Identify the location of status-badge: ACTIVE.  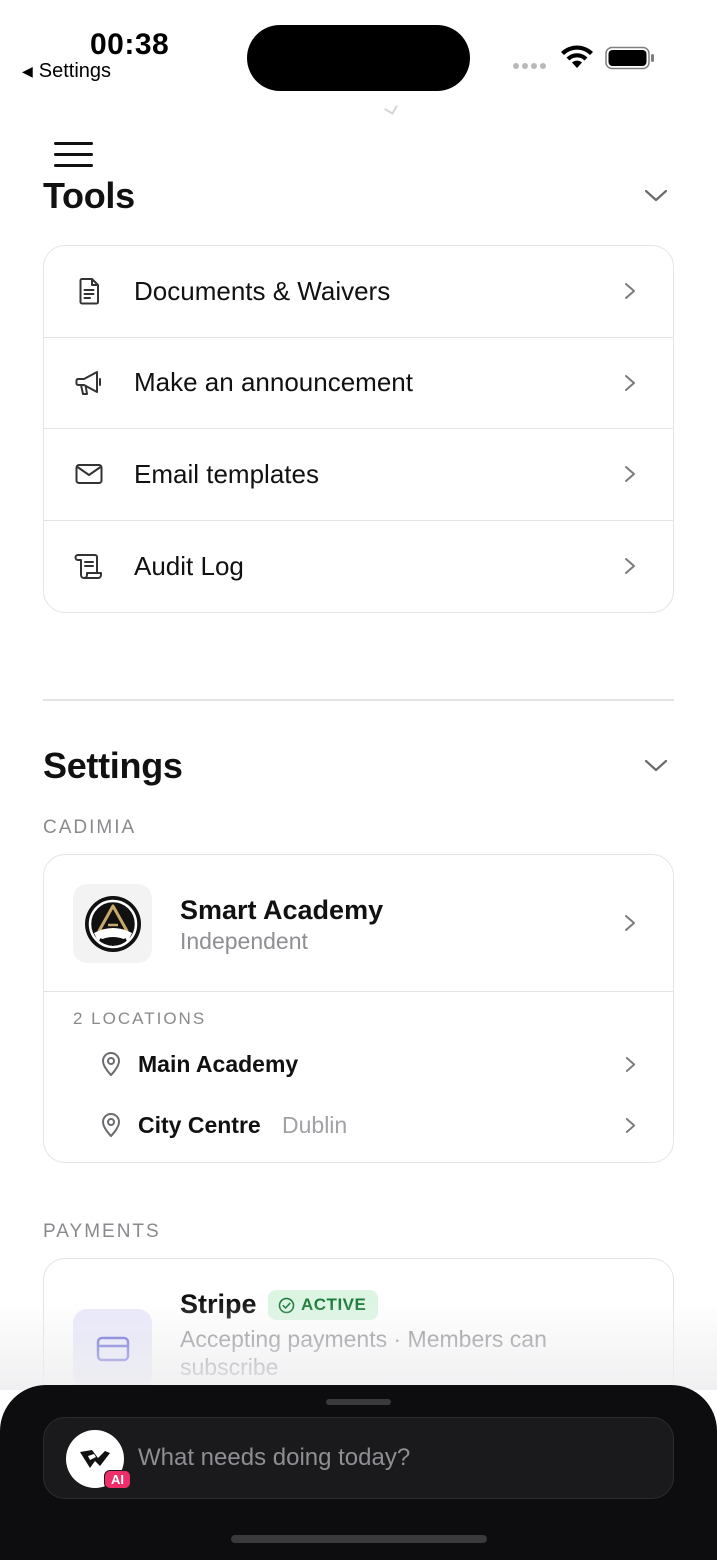
(323, 1305).